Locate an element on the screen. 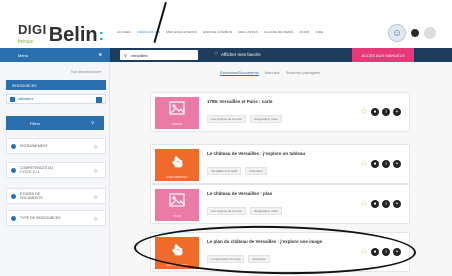  digitheque-belin-logo: DIGI thèque Belin : is located at coordinates (61, 33).